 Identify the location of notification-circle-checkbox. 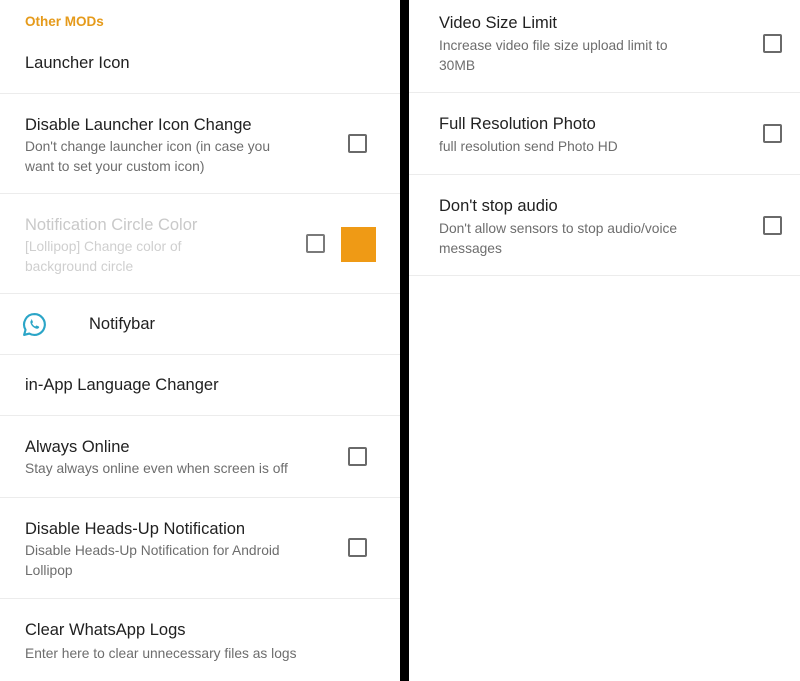
(315, 243).